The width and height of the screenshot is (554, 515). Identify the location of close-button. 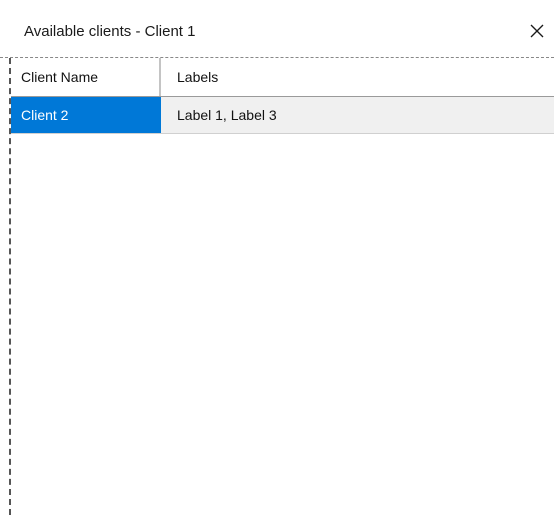
(537, 31).